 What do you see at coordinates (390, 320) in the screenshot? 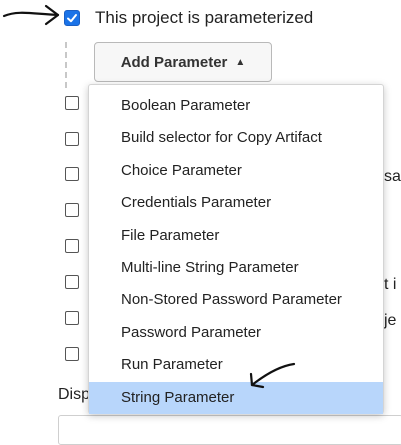
I see `option-text-fragment: je` at bounding box center [390, 320].